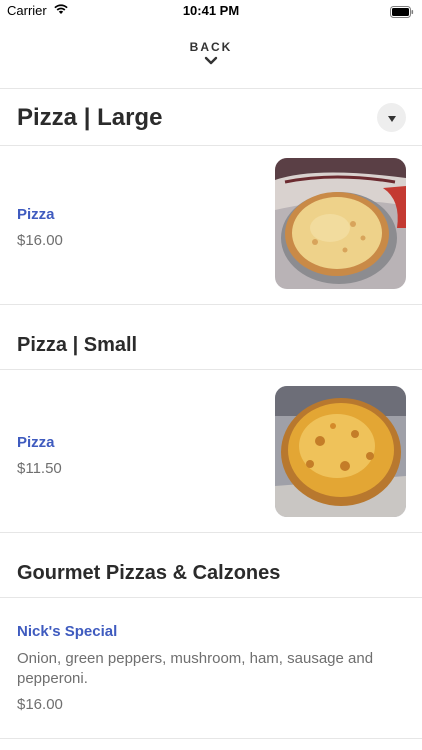 This screenshot has height=750, width=422. Describe the element at coordinates (77, 345) in the screenshot. I see `section-title-pizza-small: Pizza | Small` at that location.